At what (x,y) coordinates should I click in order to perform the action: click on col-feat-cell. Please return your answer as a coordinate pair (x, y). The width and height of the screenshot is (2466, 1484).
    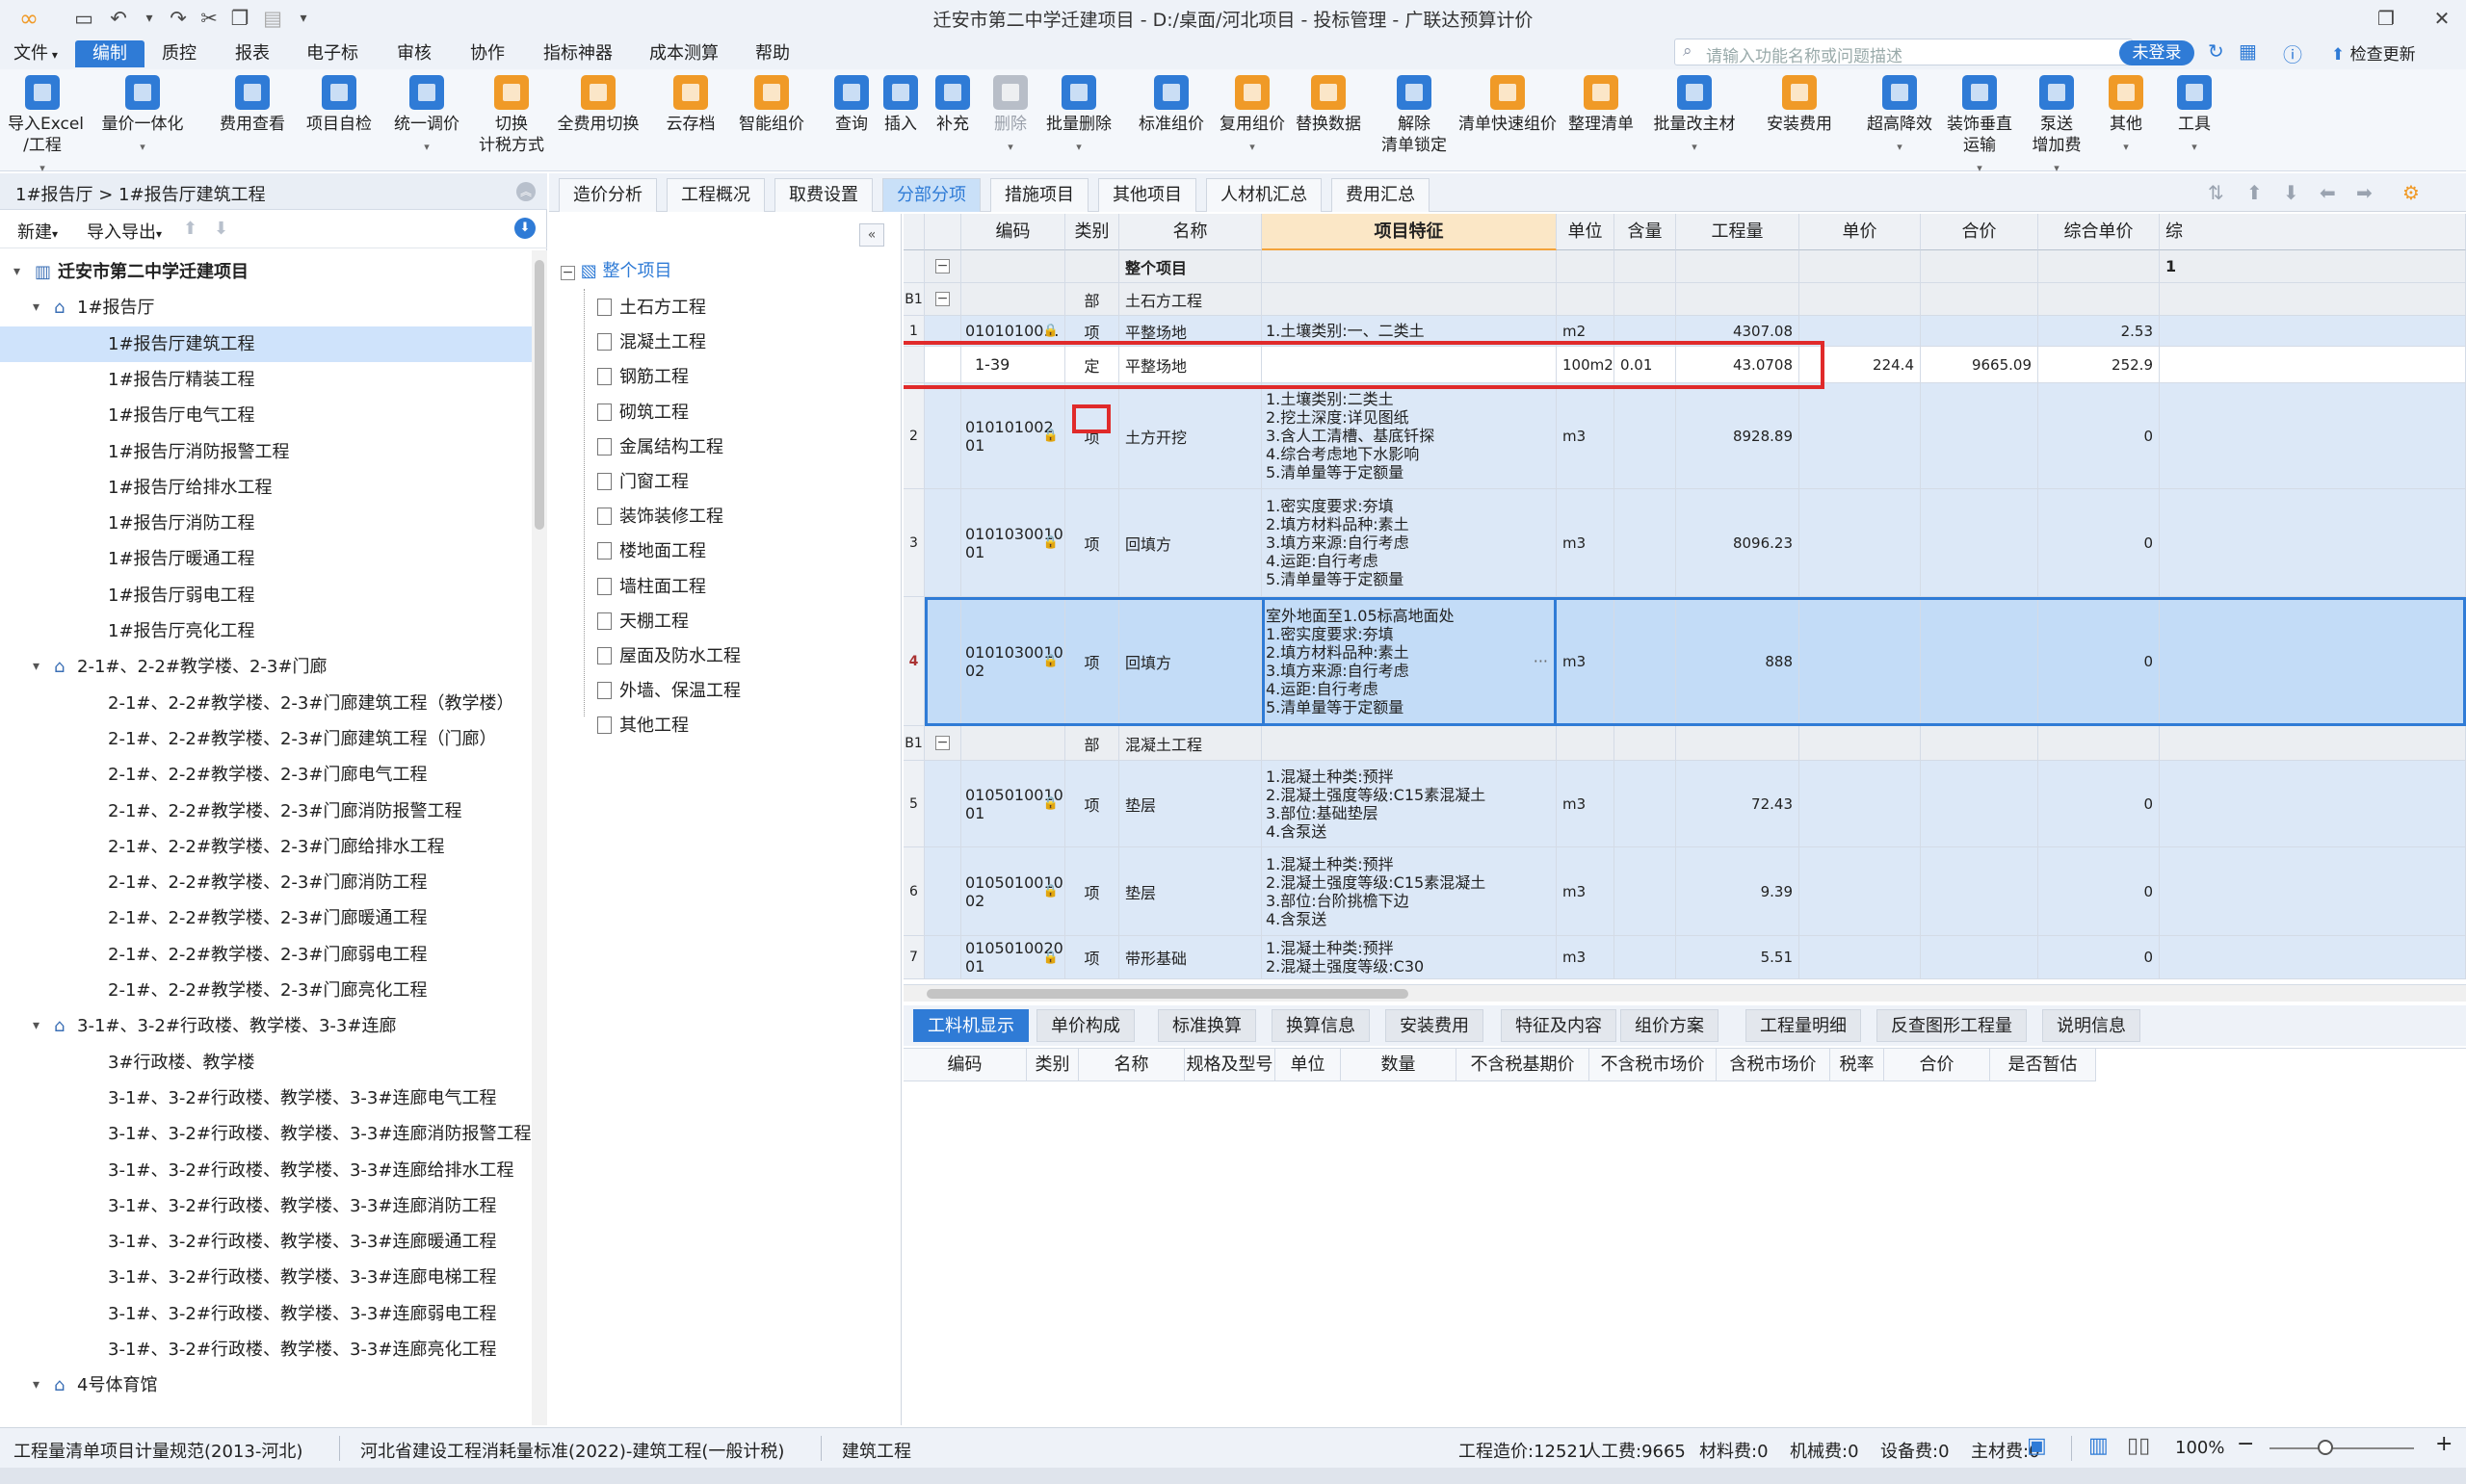
    Looking at the image, I should click on (1409, 743).